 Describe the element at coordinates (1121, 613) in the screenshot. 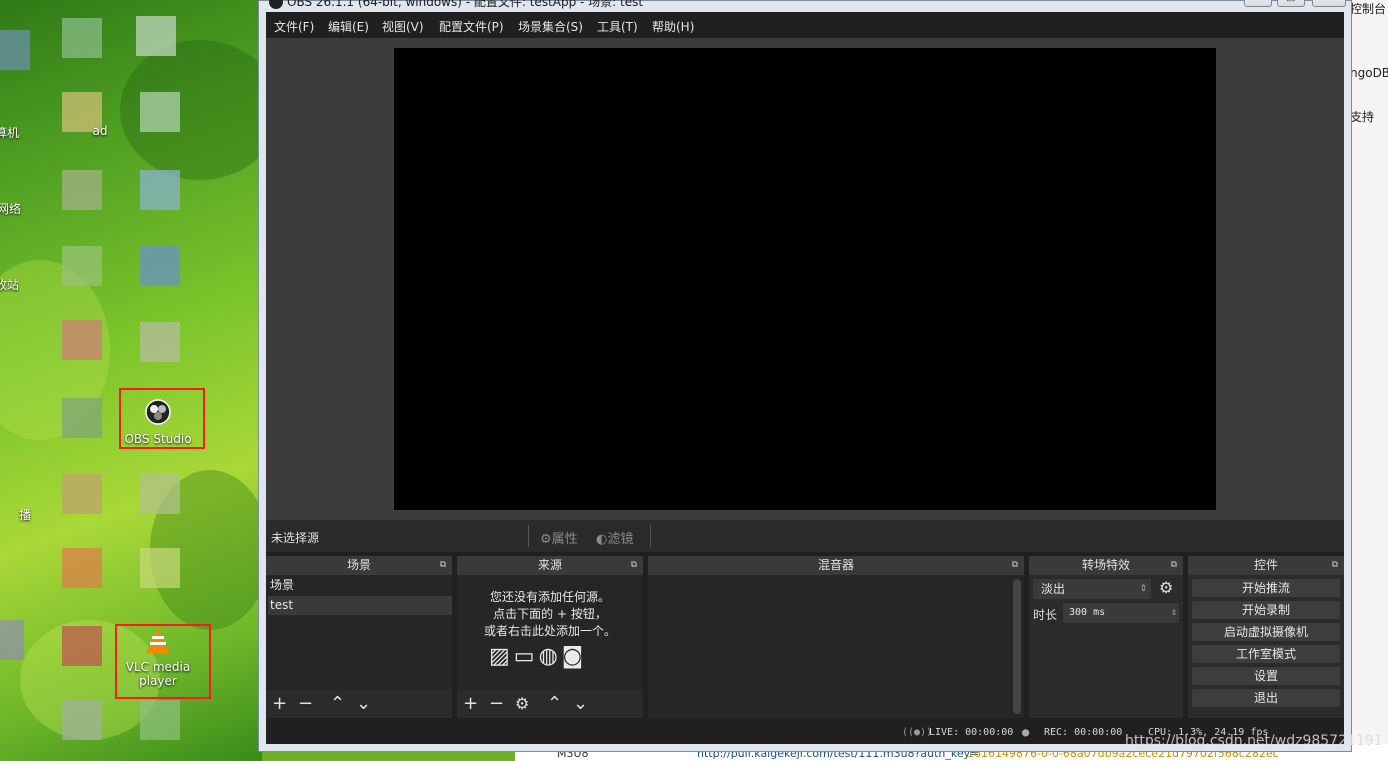

I see `duration-spinbox: 300 ms ⇕` at that location.